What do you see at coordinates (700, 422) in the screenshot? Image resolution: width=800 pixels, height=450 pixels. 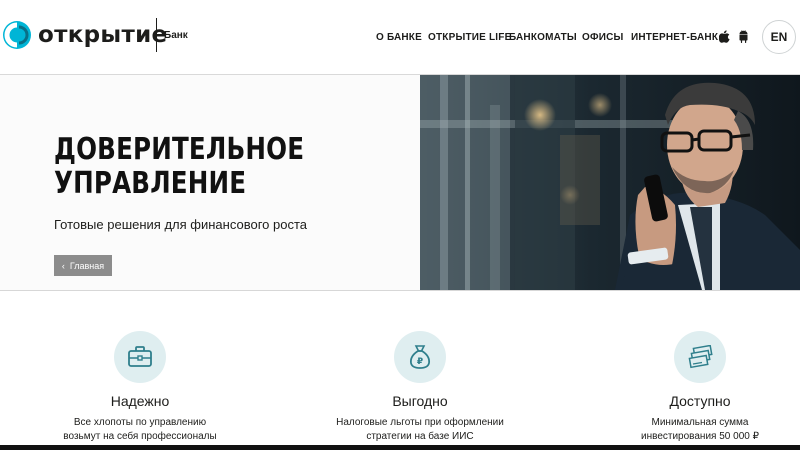 I see `feature-description-line: Минимальная сумма` at bounding box center [700, 422].